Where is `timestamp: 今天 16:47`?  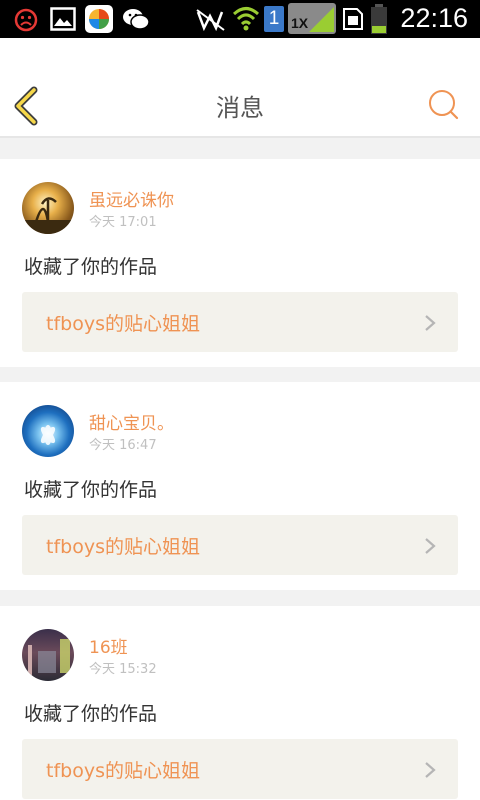
timestamp: 今天 16:47 is located at coordinates (123, 445).